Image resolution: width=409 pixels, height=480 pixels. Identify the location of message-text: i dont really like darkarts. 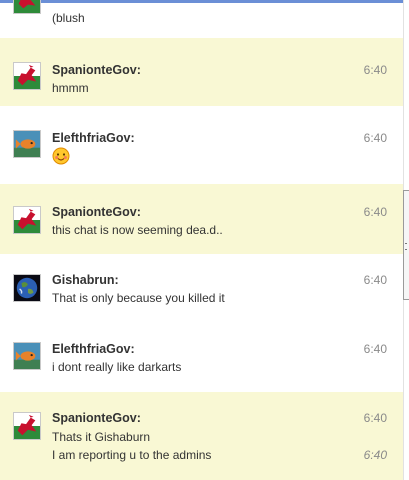
(117, 367).